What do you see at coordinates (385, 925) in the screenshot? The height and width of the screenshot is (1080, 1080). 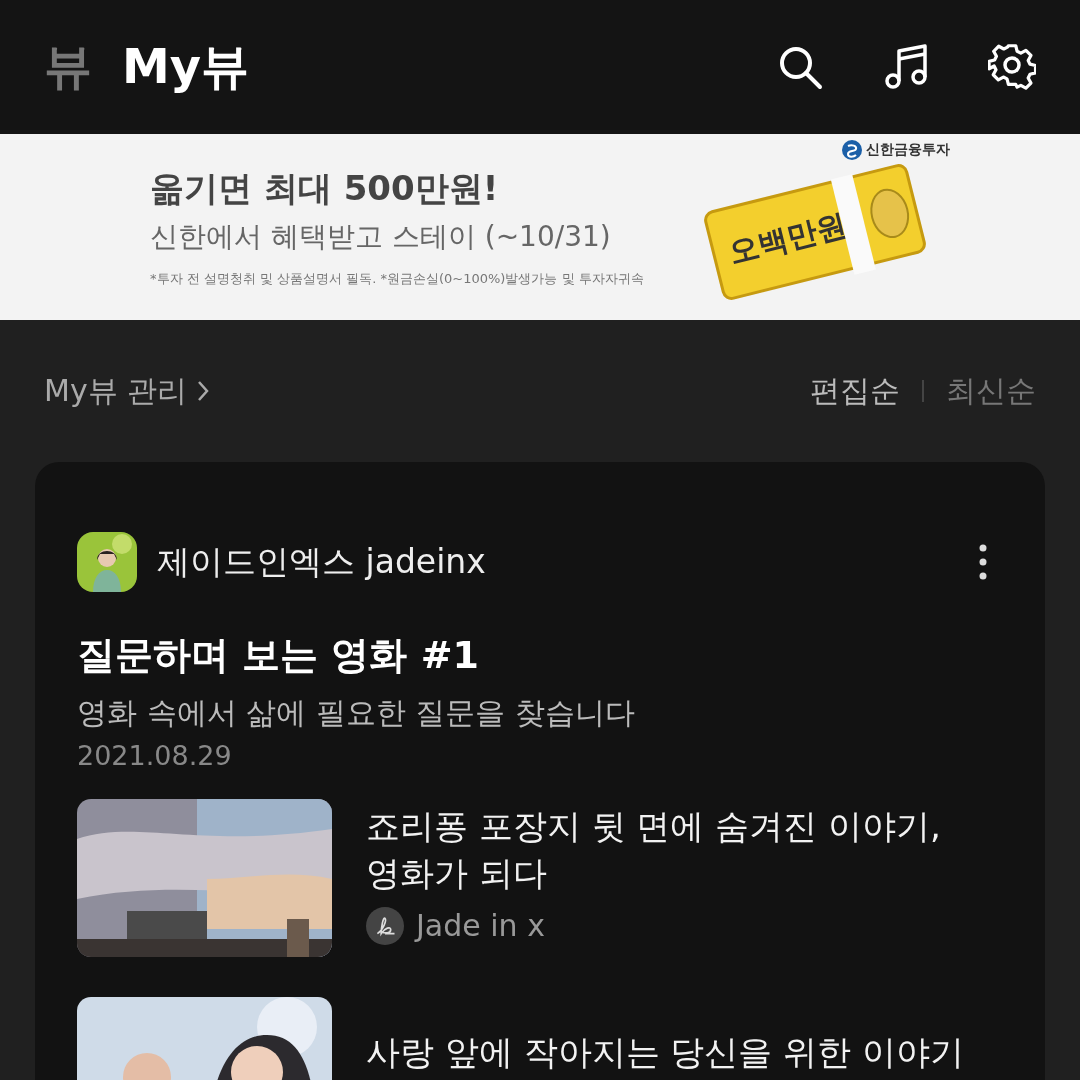 I see `signature-icon` at bounding box center [385, 925].